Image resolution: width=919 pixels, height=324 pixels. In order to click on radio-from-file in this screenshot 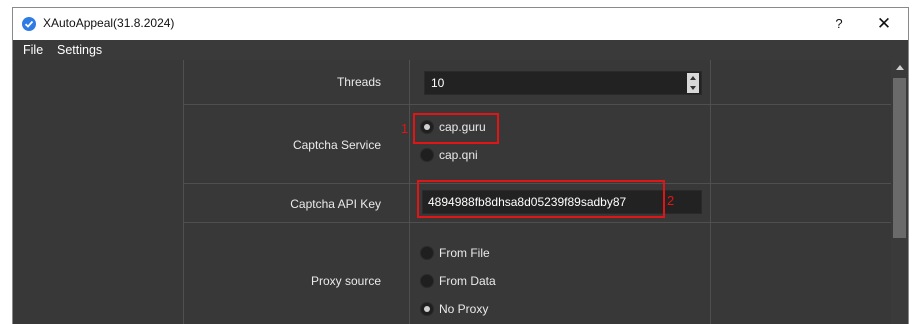, I will do `click(427, 253)`.